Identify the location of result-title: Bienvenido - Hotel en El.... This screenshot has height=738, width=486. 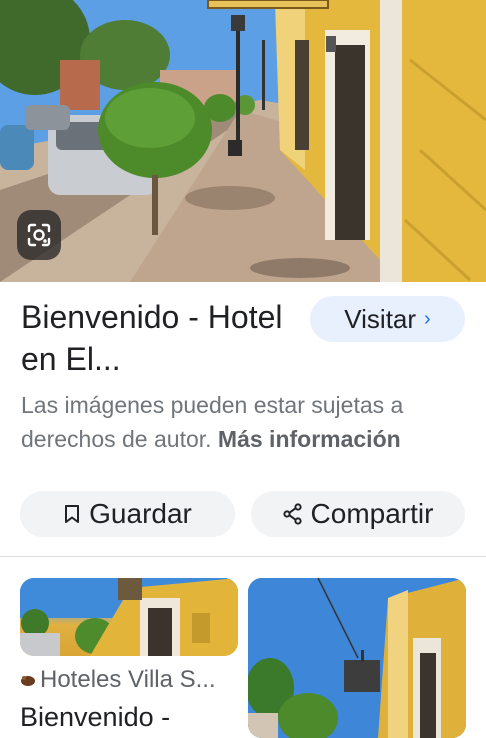
(152, 338).